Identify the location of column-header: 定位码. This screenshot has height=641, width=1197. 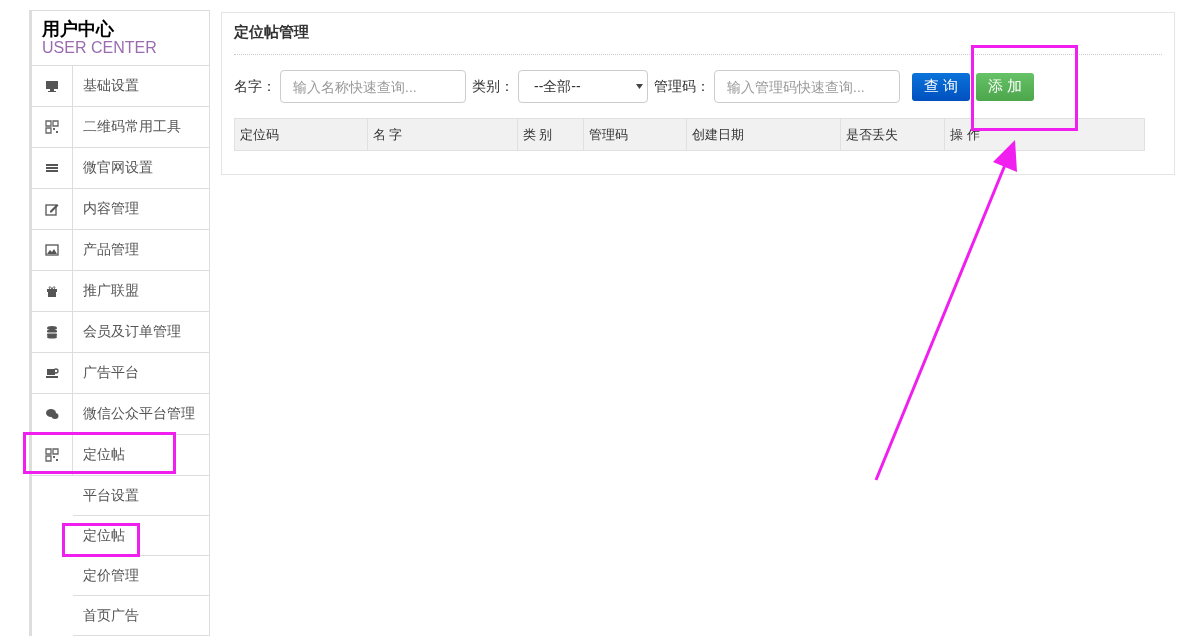
(301, 134).